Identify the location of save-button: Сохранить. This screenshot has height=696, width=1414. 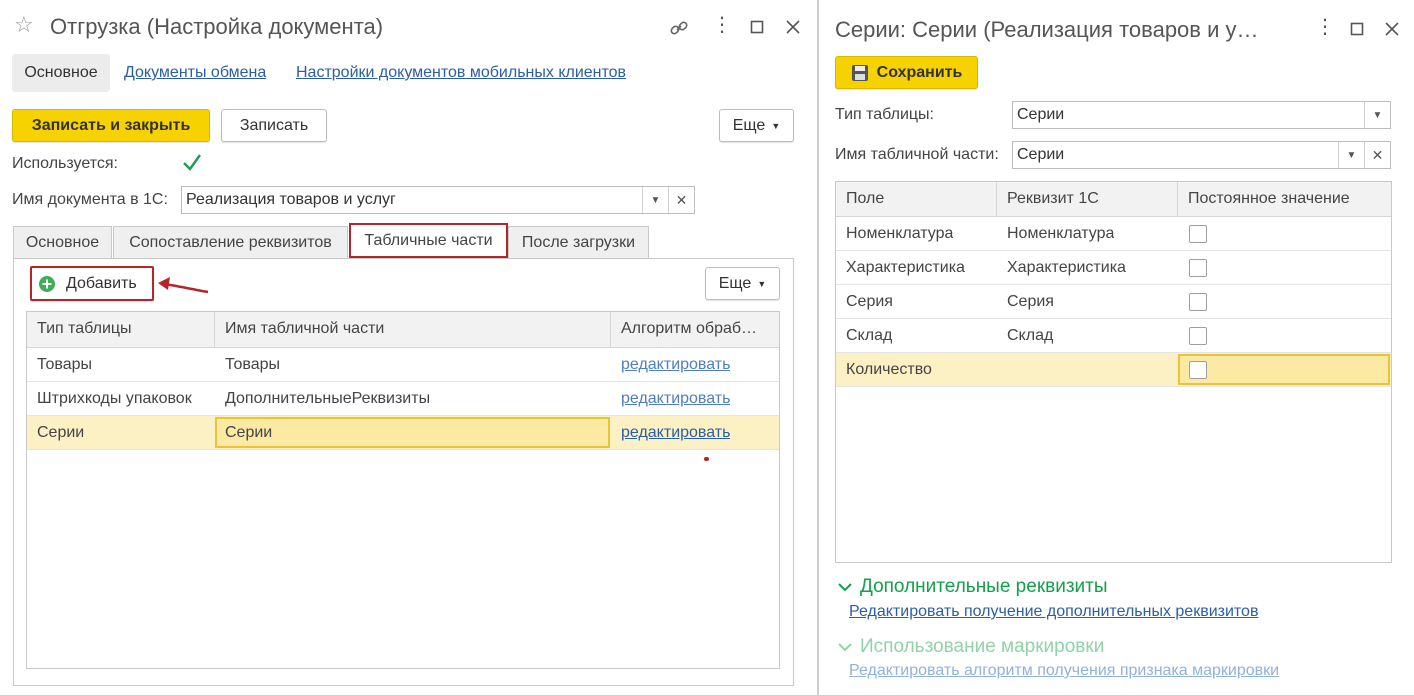
(906, 72).